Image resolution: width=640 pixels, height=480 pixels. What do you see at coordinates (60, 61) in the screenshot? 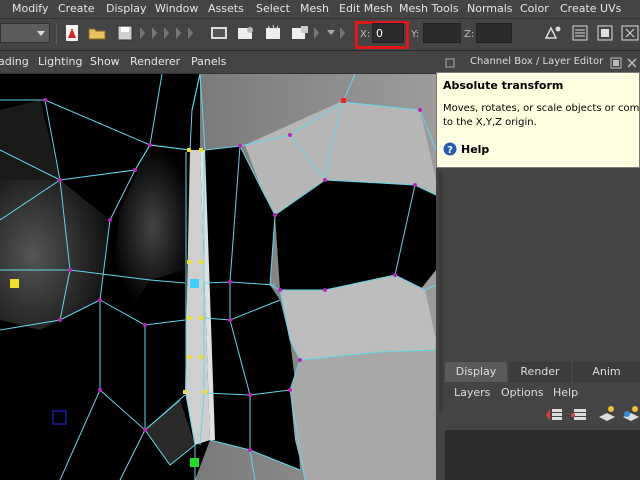
I see `menu-lighting: Lighting` at bounding box center [60, 61].